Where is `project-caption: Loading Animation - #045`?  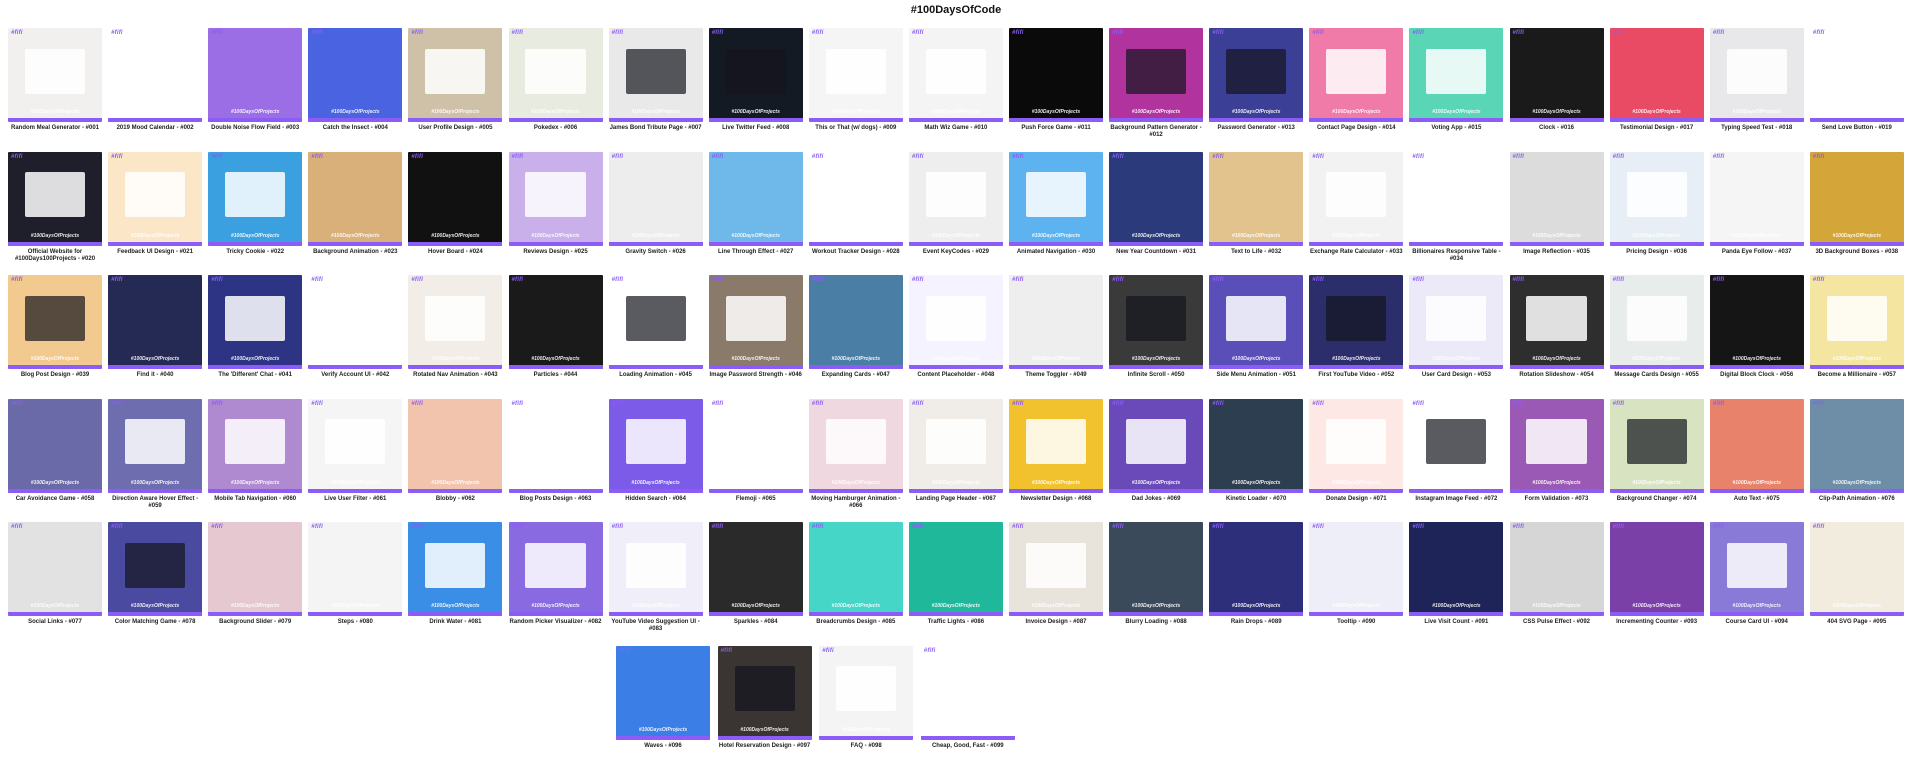
project-caption: Loading Animation - #045 is located at coordinates (656, 375).